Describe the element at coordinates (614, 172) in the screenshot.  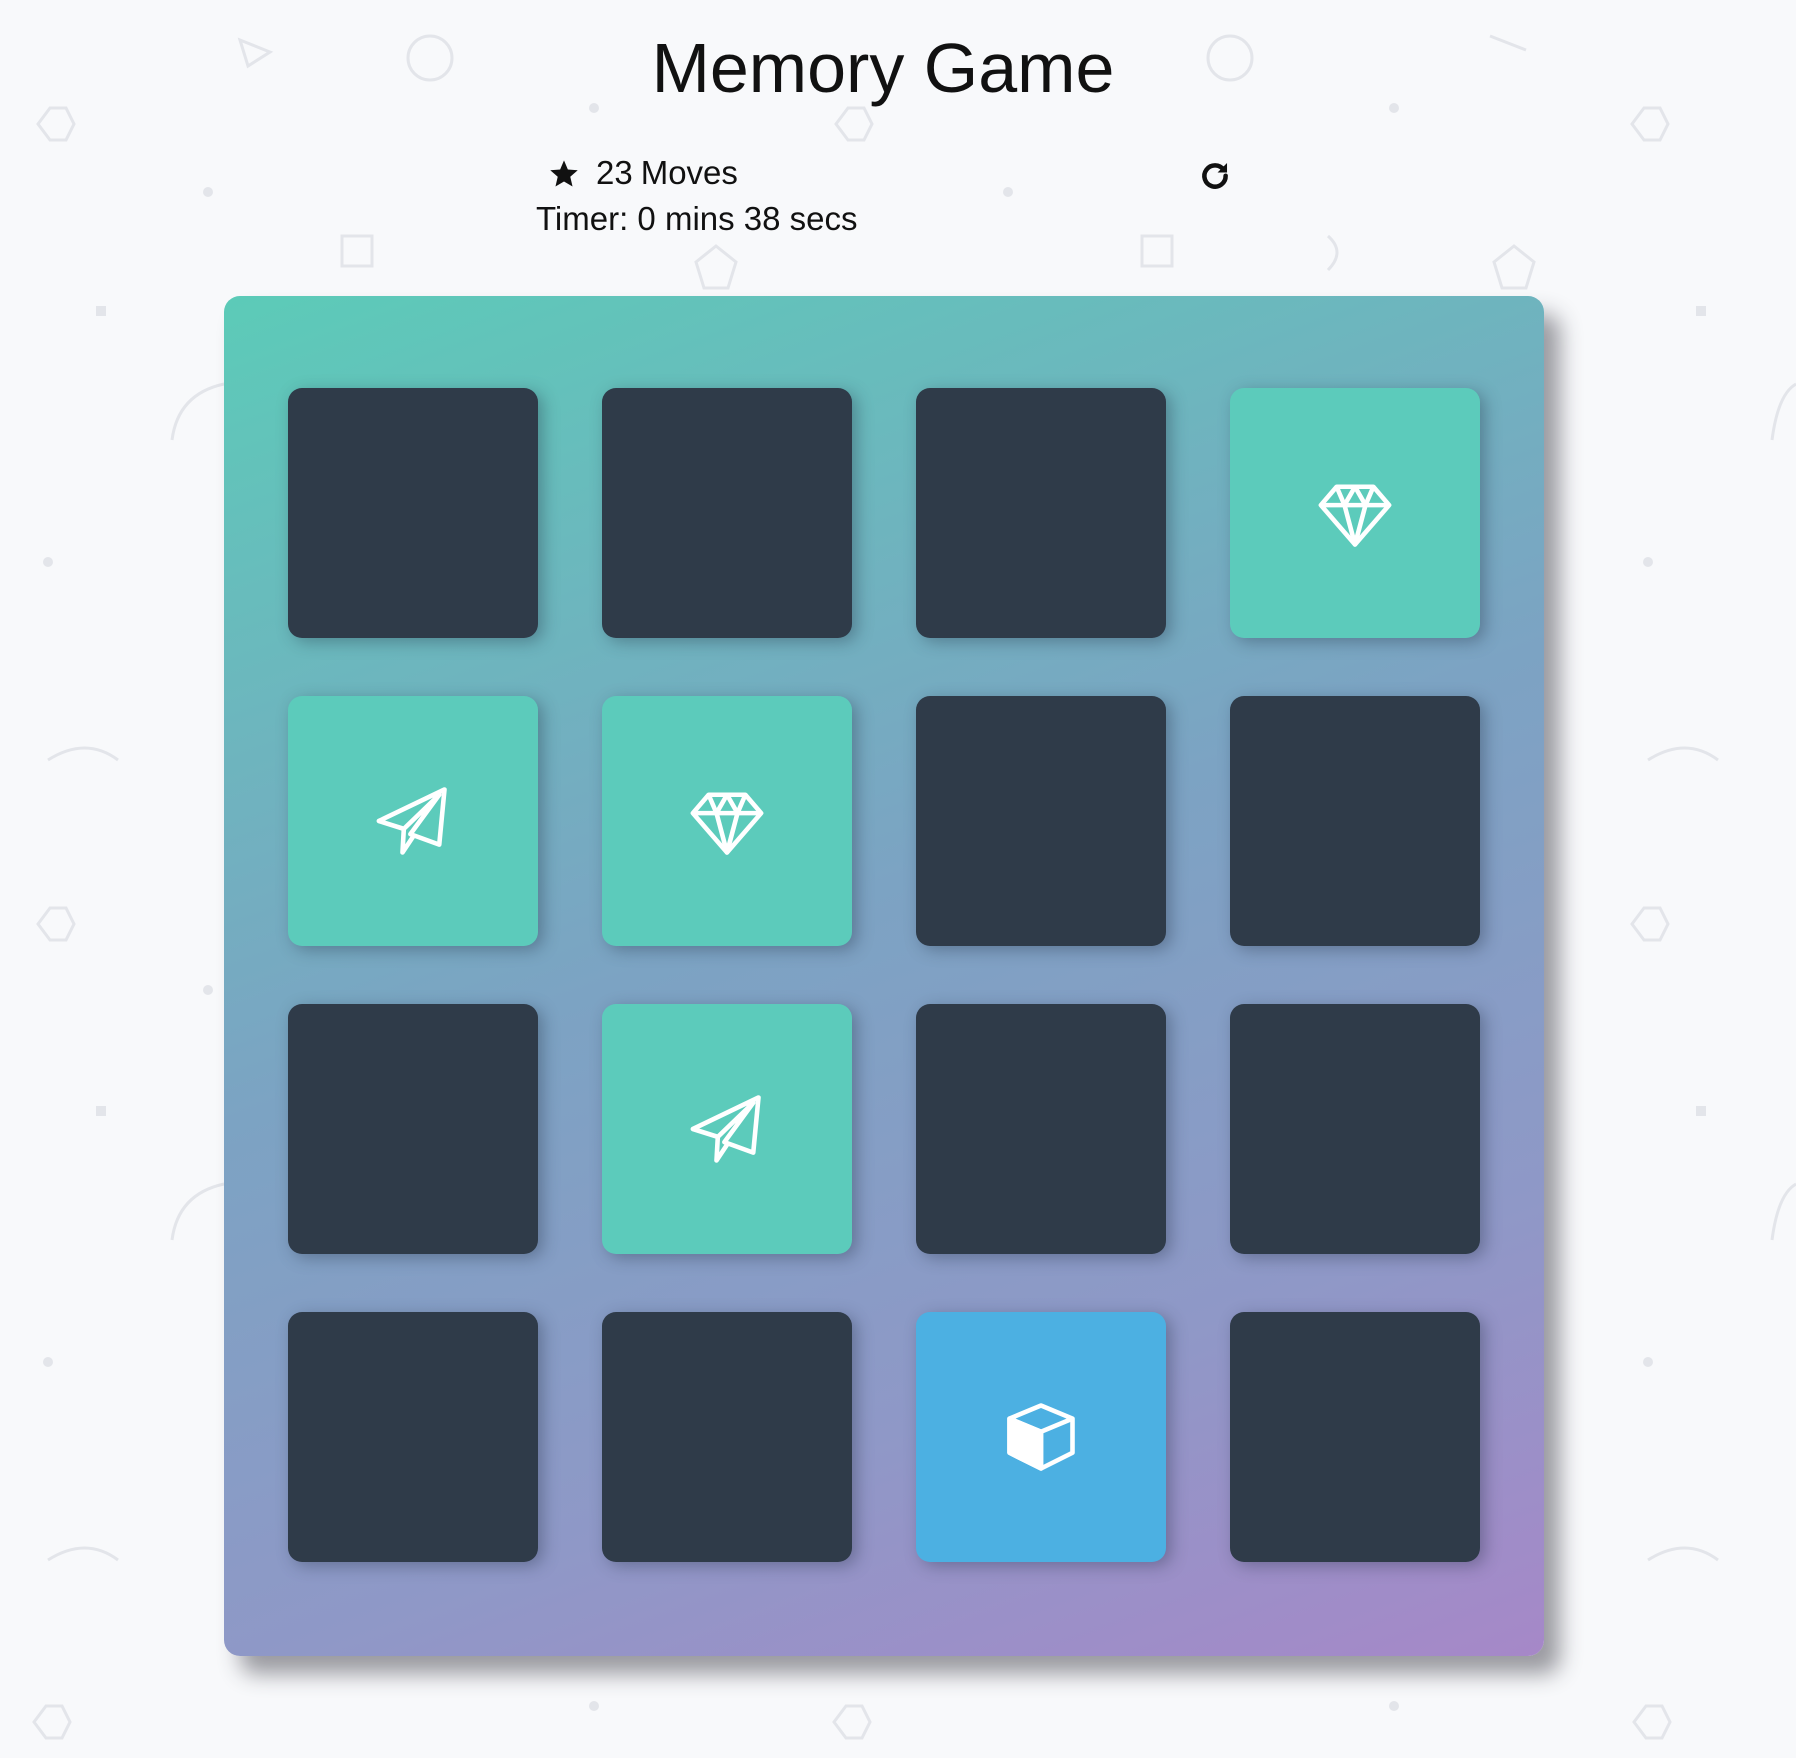
I see `moves-count: 23` at that location.